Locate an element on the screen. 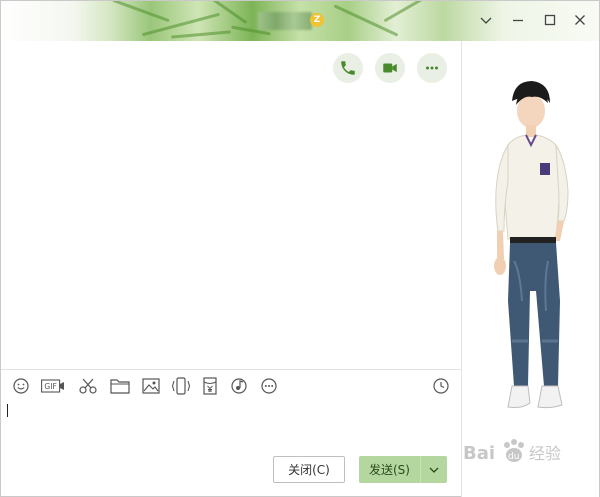  close-button: 关闭(C) is located at coordinates (309, 469).